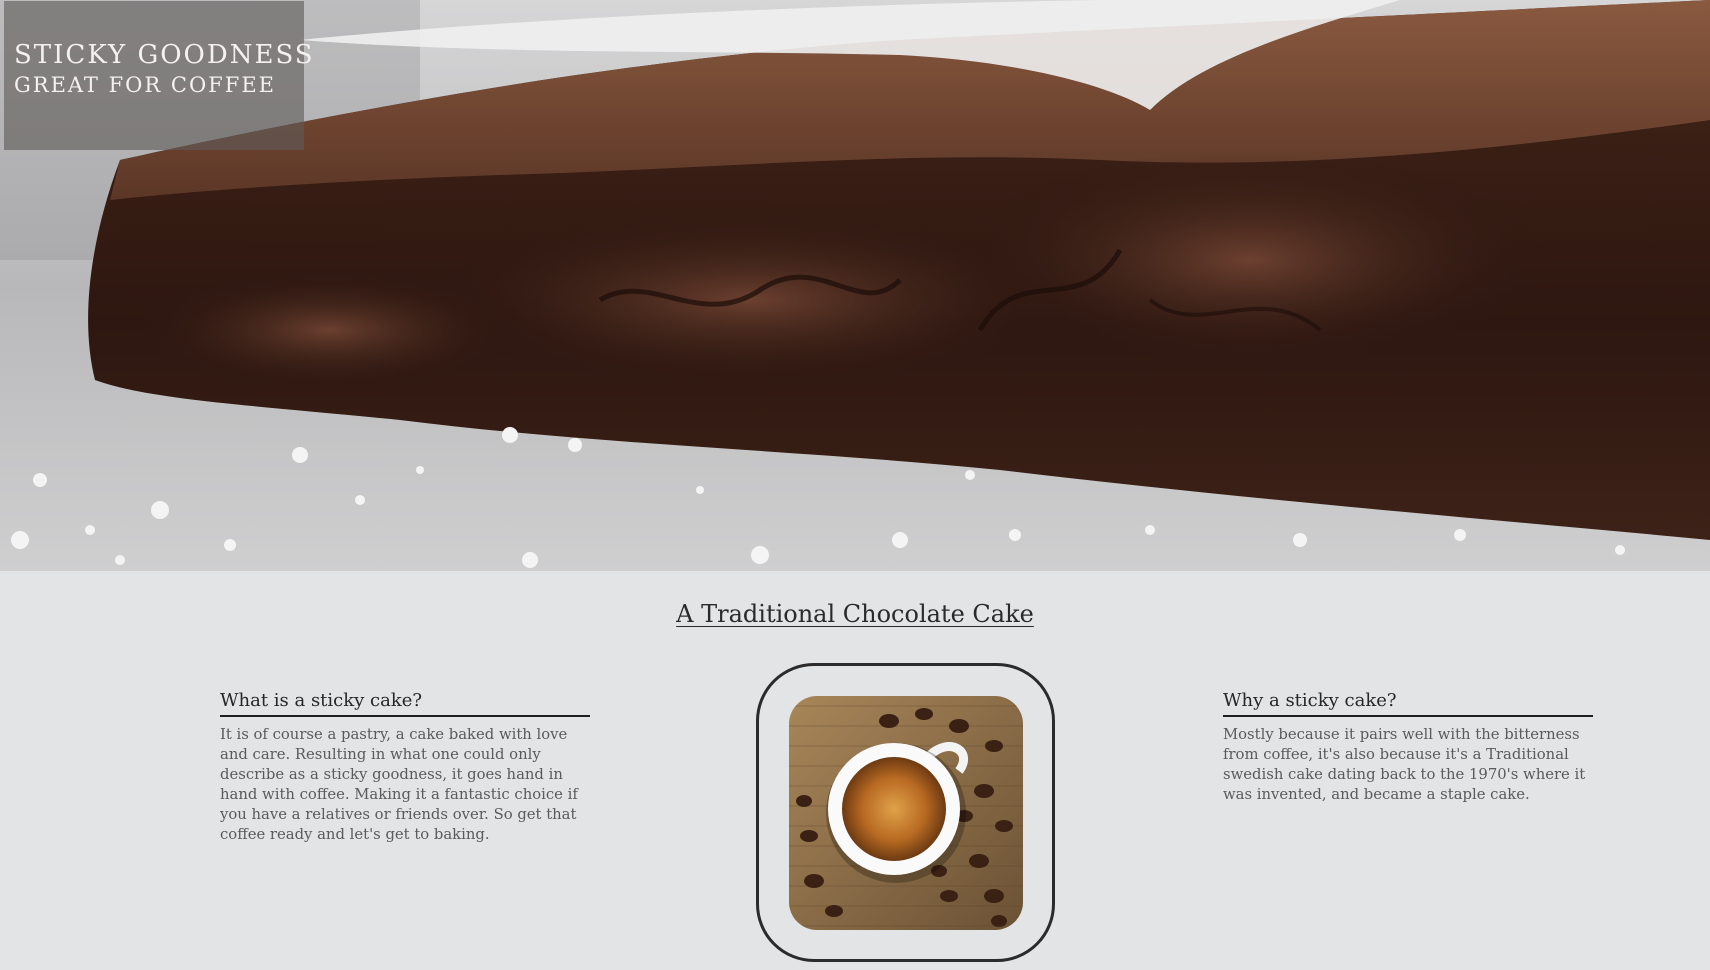 This screenshot has height=970, width=1710. I want to click on coffee-image-frame, so click(905, 812).